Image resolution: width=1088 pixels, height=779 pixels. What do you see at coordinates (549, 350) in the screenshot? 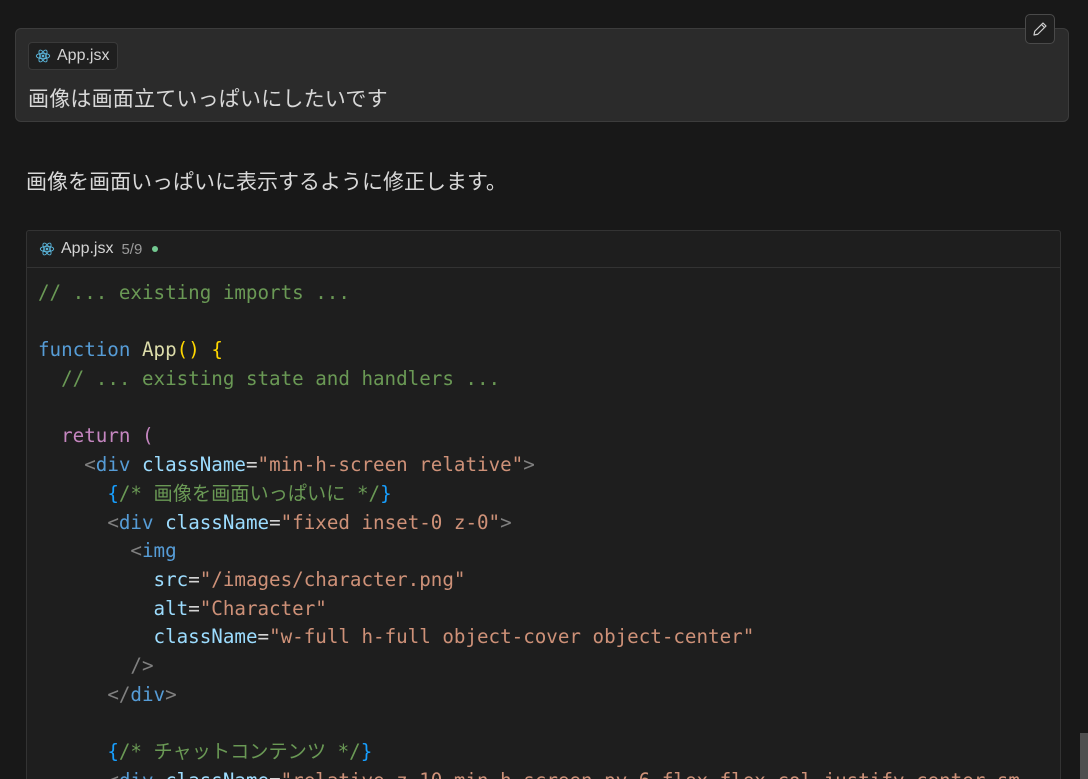
I see `code-line: function App() {` at bounding box center [549, 350].